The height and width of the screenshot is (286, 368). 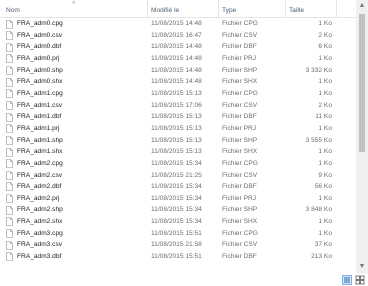 I want to click on large-icons-view-icon, so click(x=360, y=280).